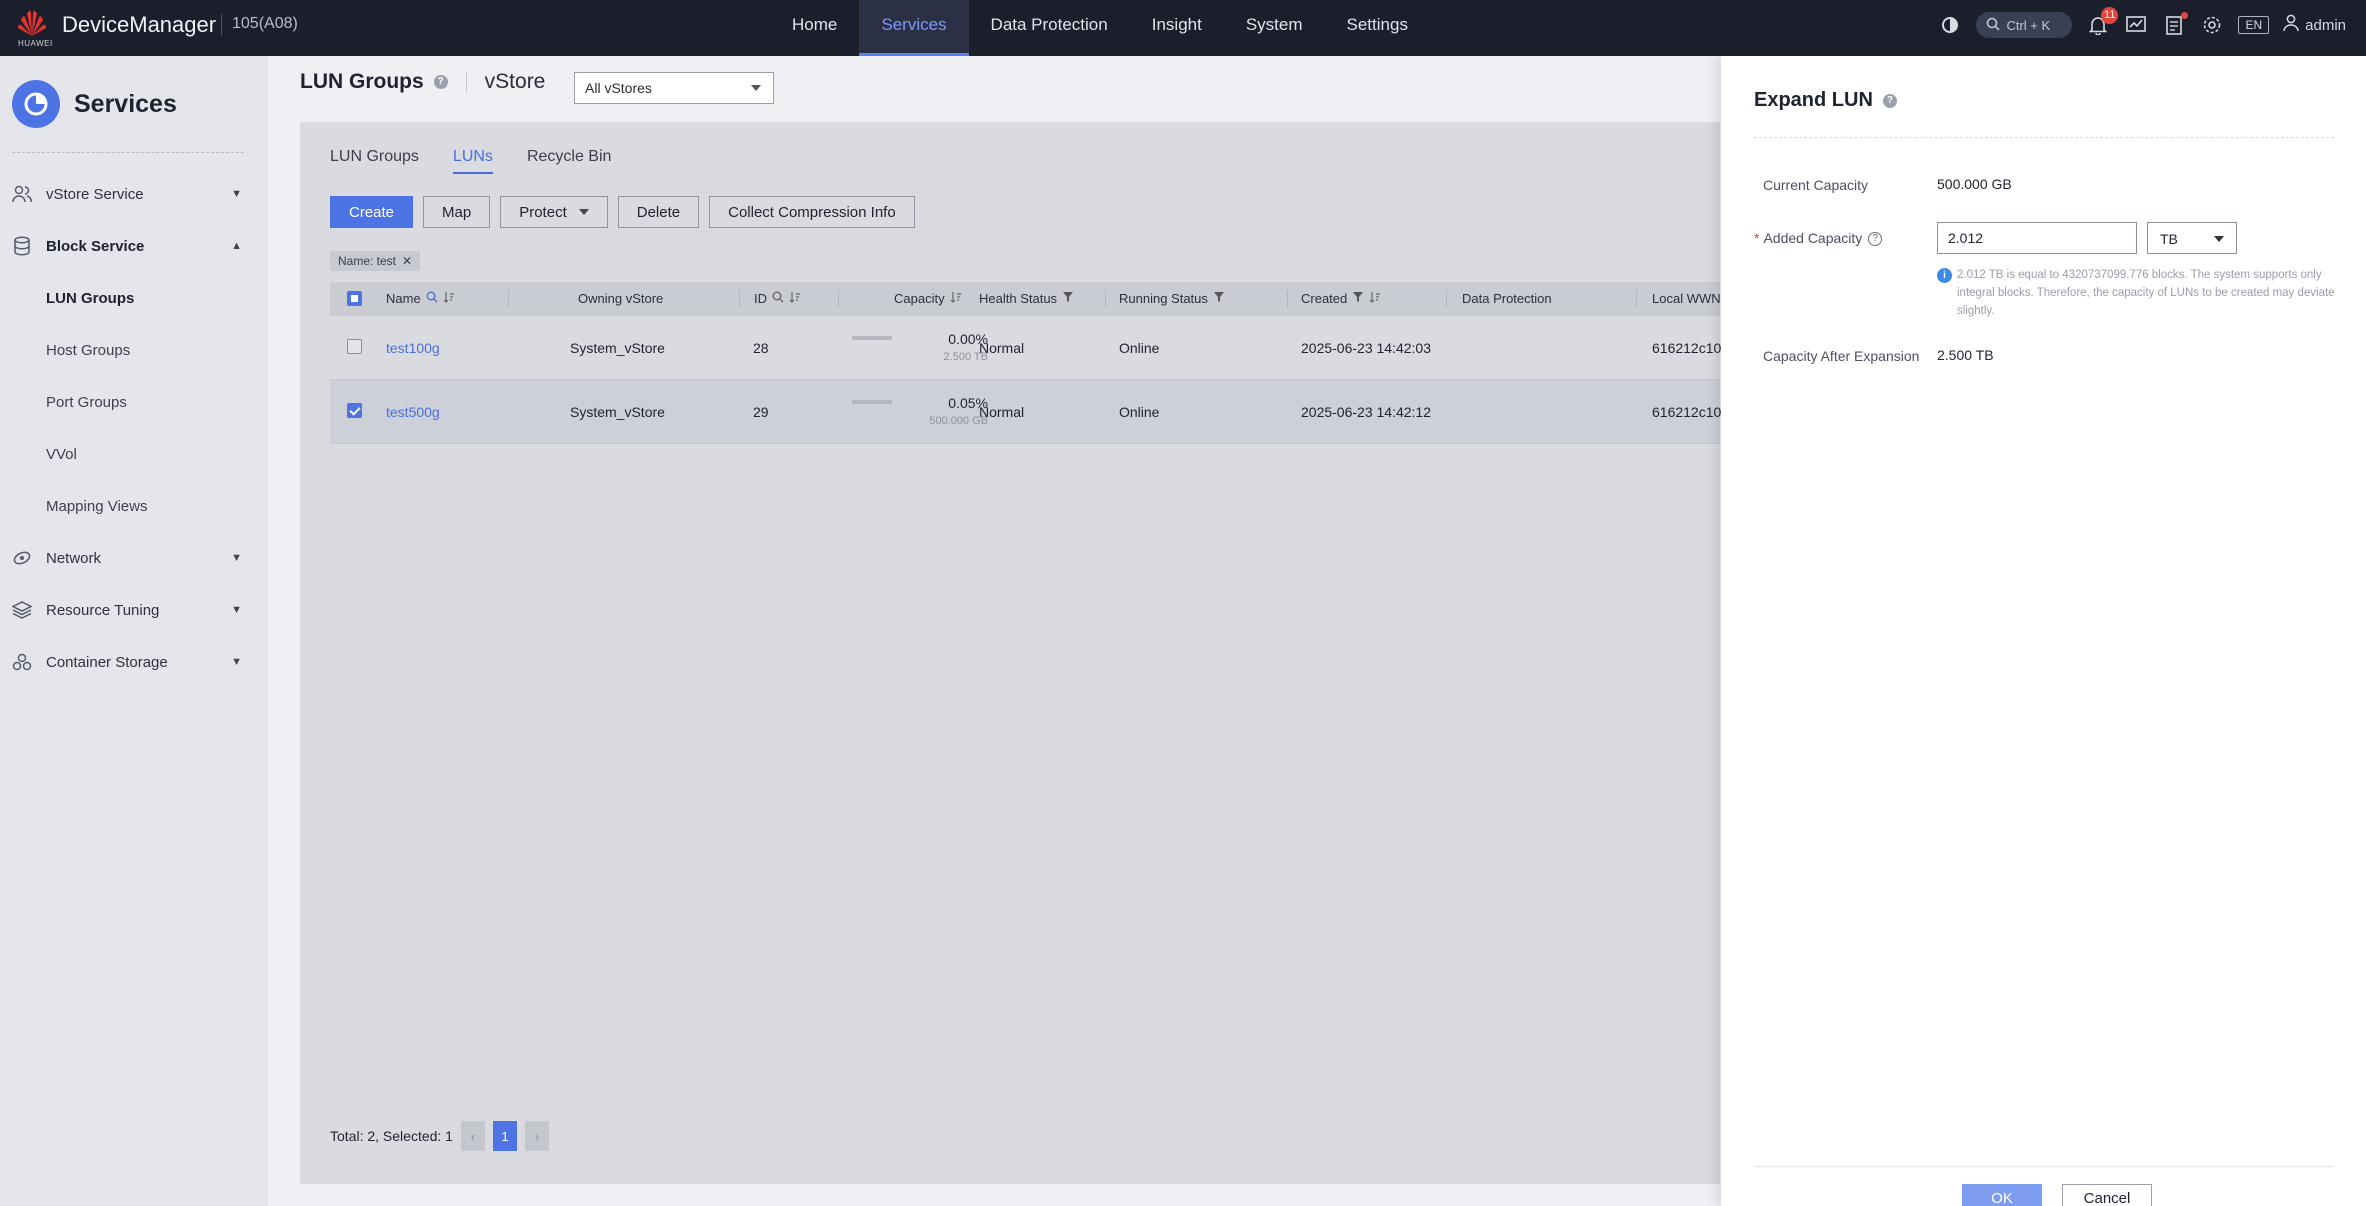 This screenshot has height=1206, width=2366. What do you see at coordinates (22, 610) in the screenshot?
I see `layers-icon` at bounding box center [22, 610].